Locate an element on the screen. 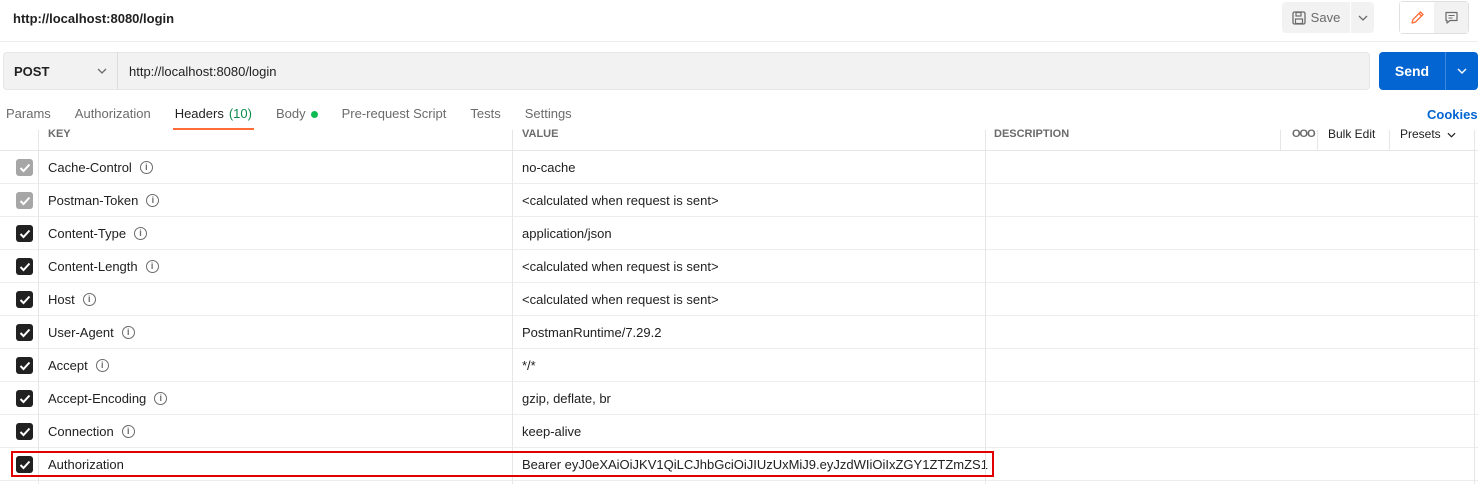 Image resolution: width=1478 pixels, height=484 pixels. header-key-cell: Content-Length i is located at coordinates (103, 266).